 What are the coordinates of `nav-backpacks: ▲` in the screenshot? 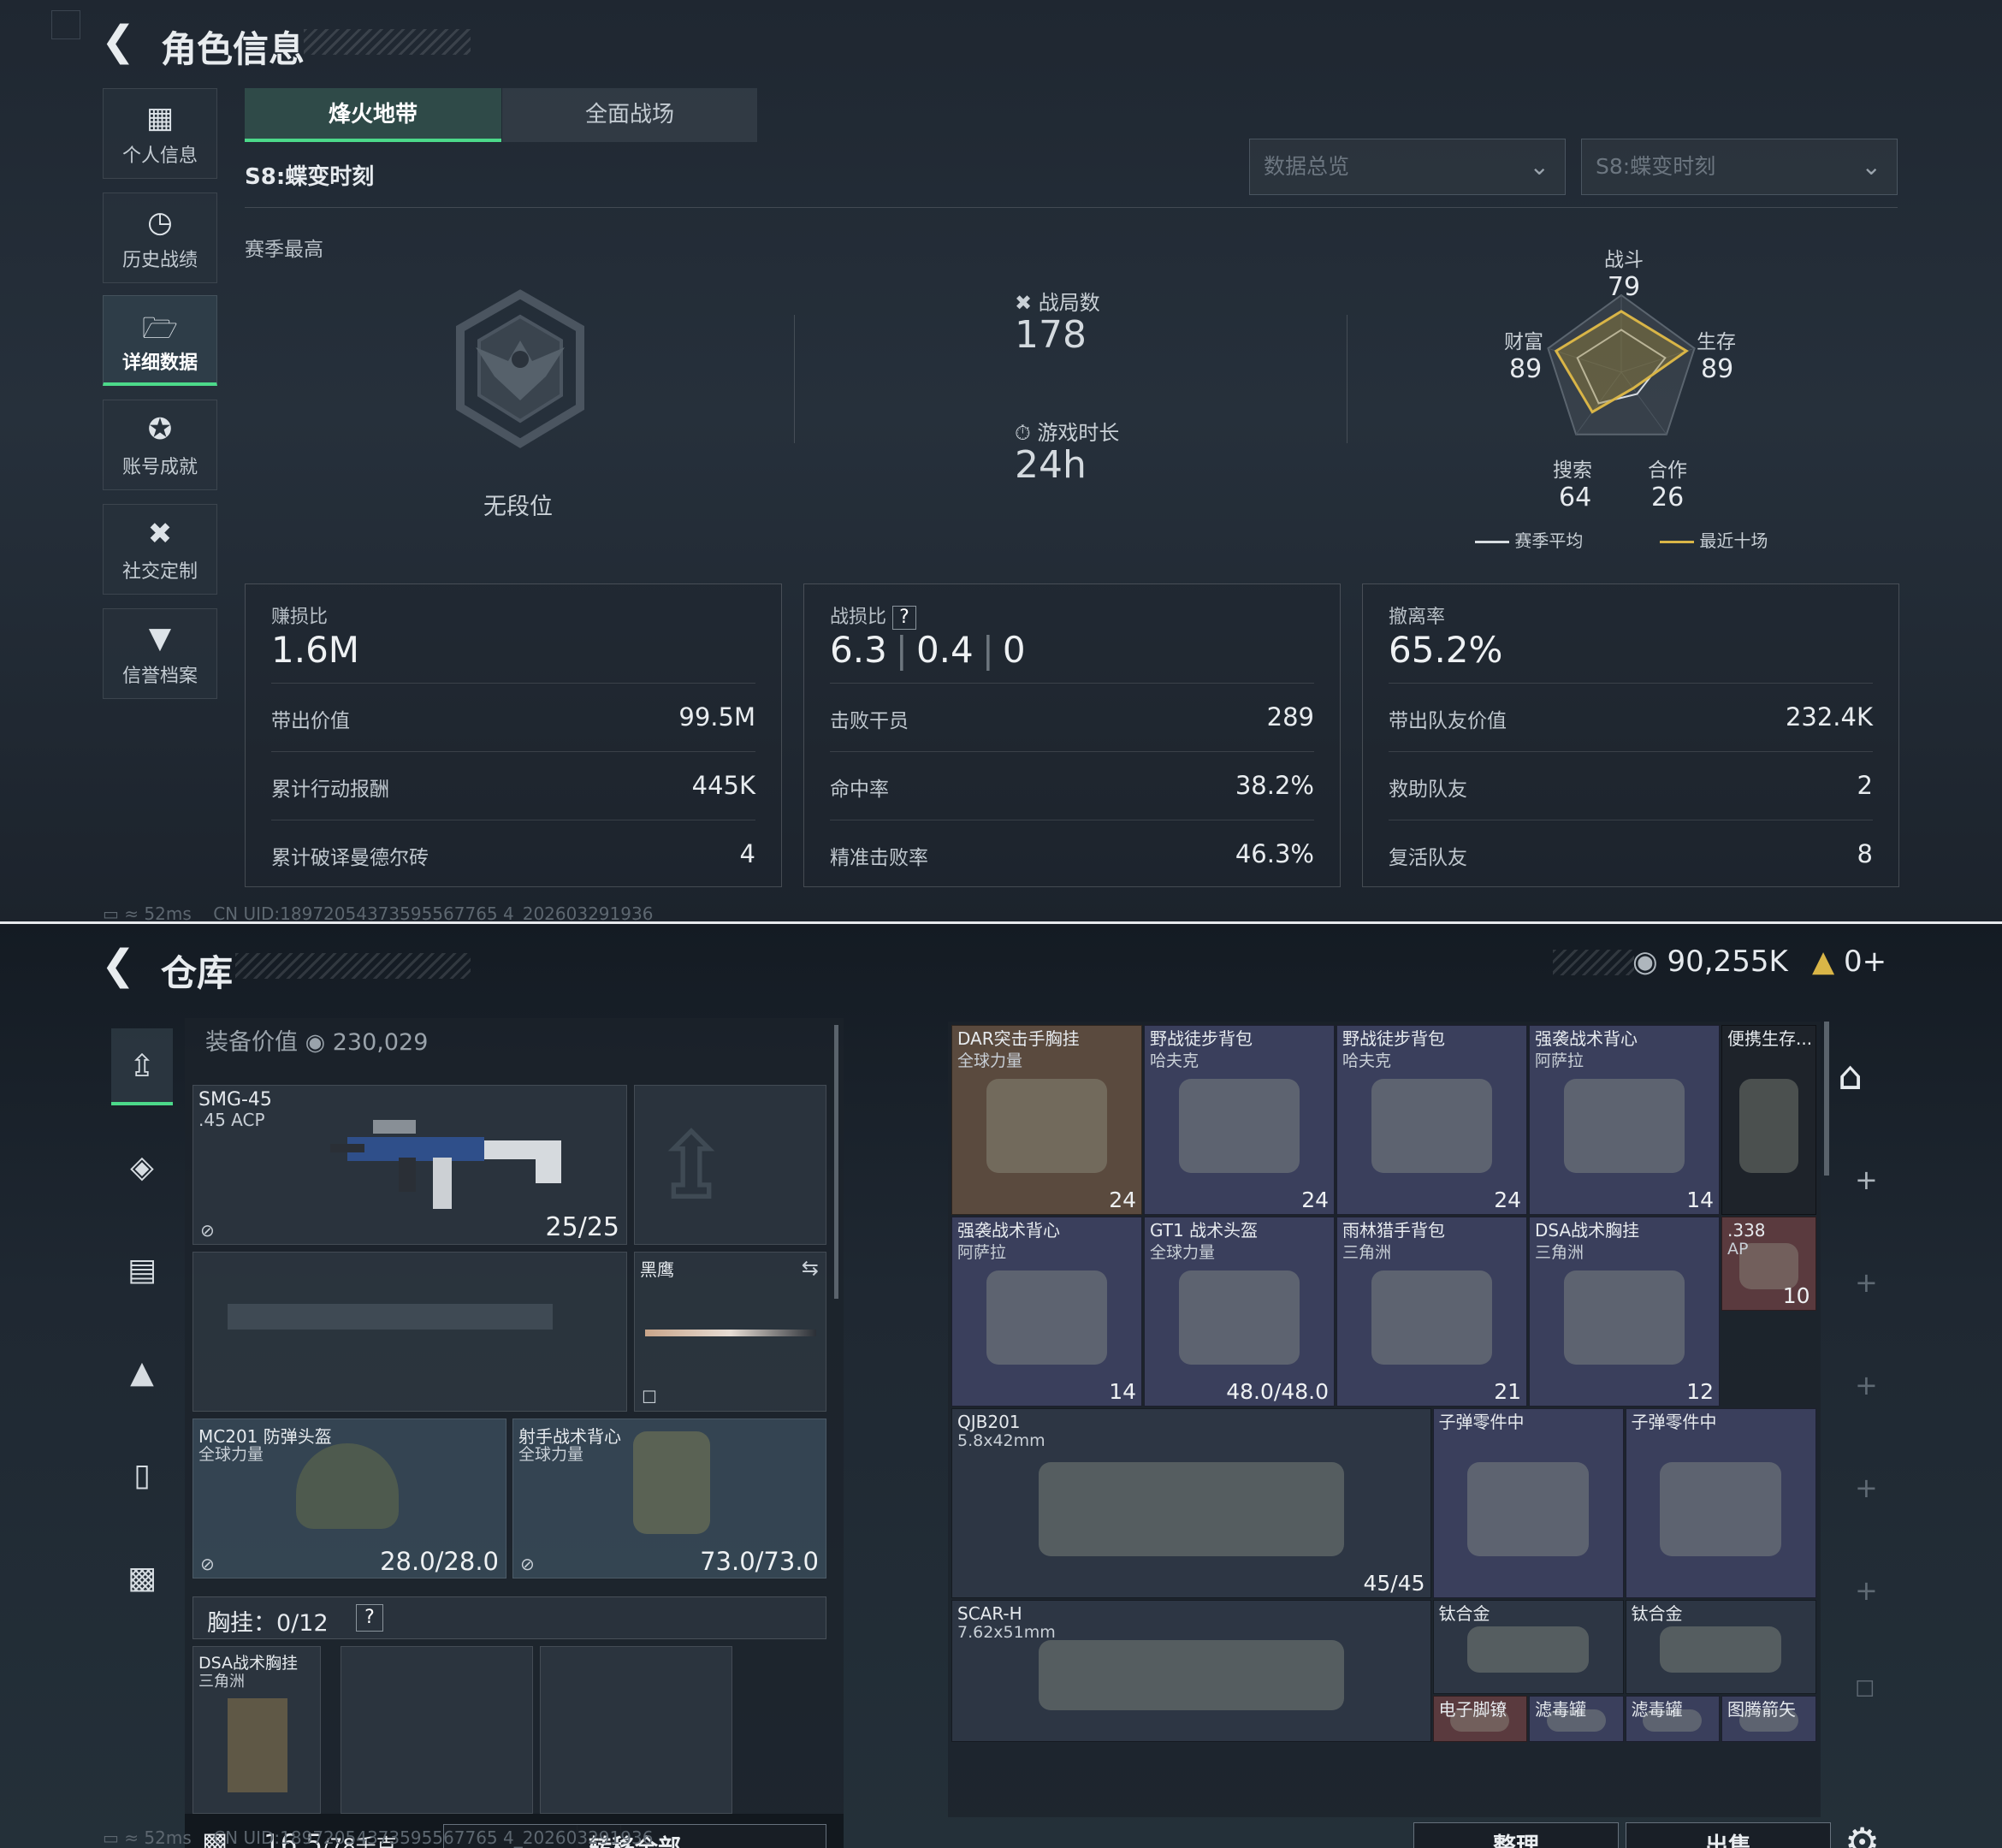 It's located at (142, 1373).